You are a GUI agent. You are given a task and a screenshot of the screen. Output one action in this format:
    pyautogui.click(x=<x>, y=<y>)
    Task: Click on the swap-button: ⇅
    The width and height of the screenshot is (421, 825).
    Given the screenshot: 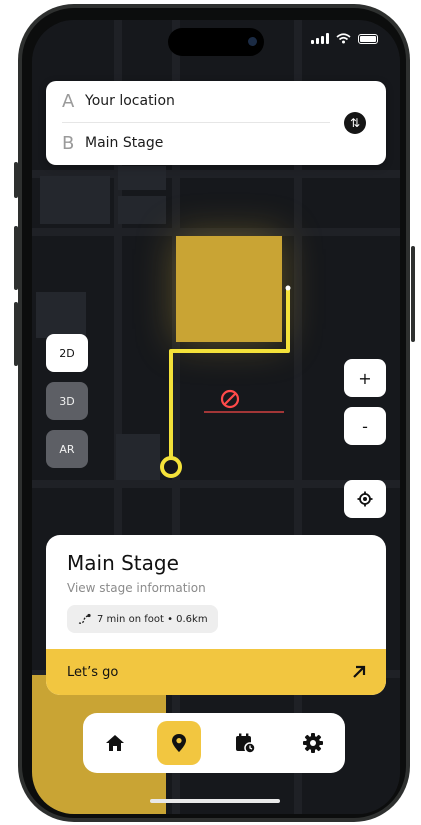 What is the action you would take?
    pyautogui.click(x=355, y=123)
    